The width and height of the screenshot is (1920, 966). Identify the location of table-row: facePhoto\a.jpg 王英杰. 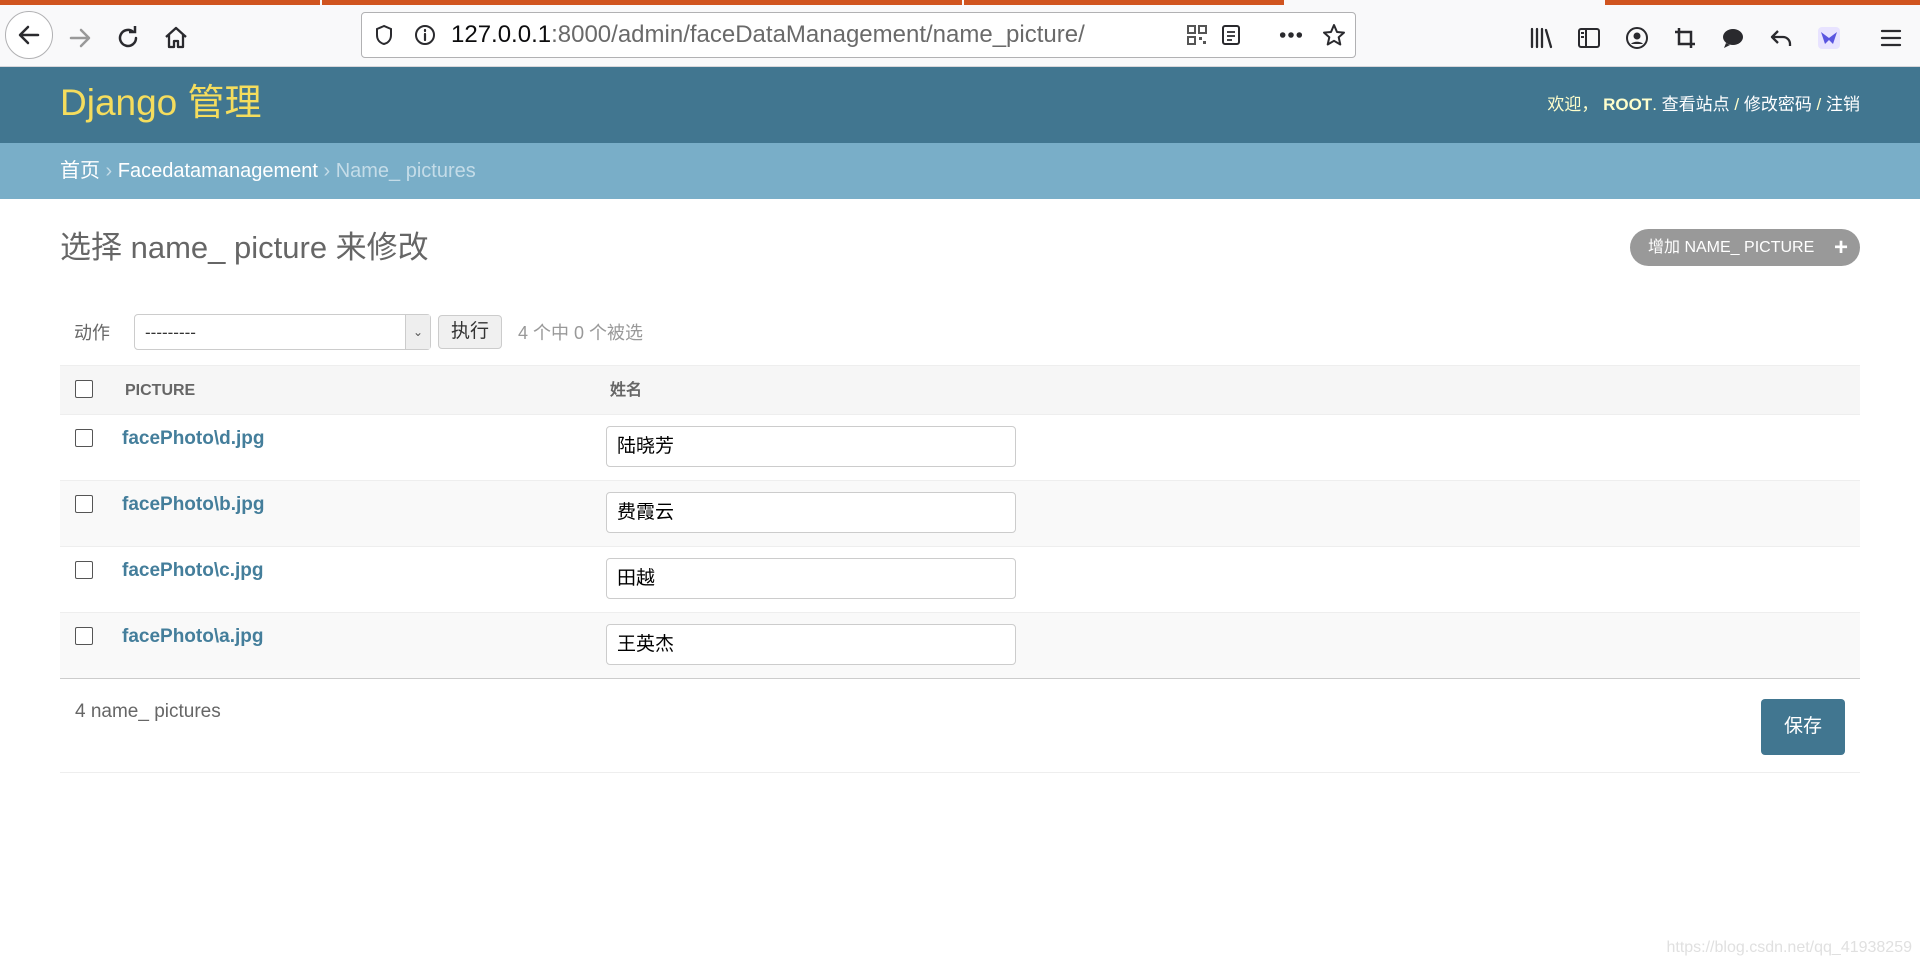
(960, 646).